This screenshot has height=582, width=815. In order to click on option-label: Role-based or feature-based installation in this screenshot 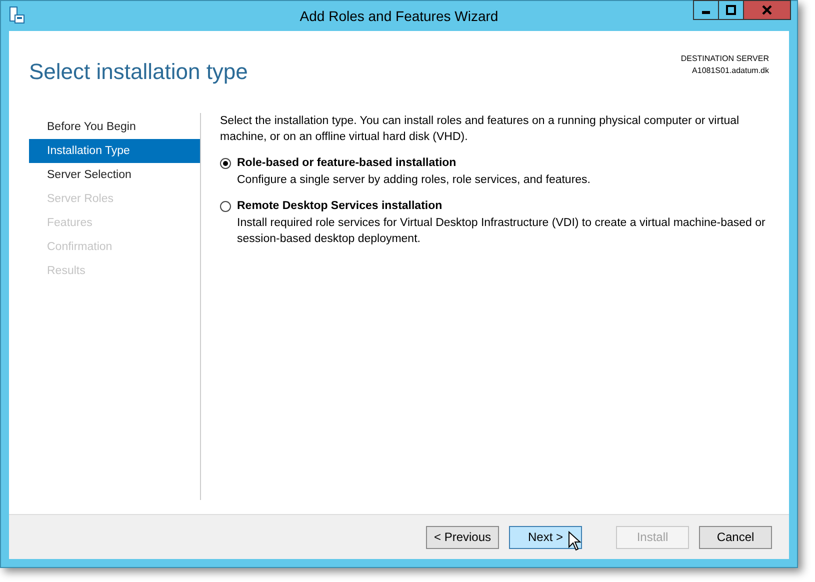, I will do `click(346, 163)`.